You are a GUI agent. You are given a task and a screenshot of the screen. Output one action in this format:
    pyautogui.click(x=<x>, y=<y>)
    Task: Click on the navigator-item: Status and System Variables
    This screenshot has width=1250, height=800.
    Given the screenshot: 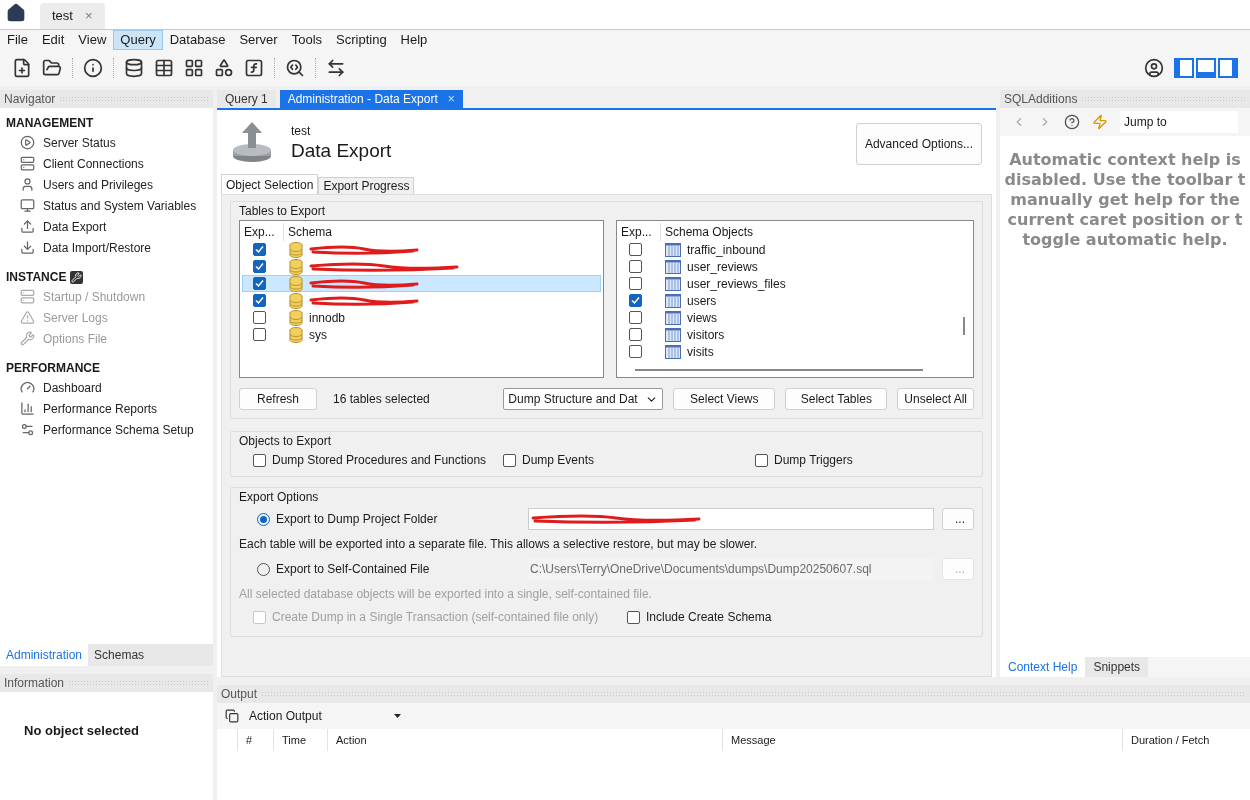 What is the action you would take?
    pyautogui.click(x=106, y=205)
    